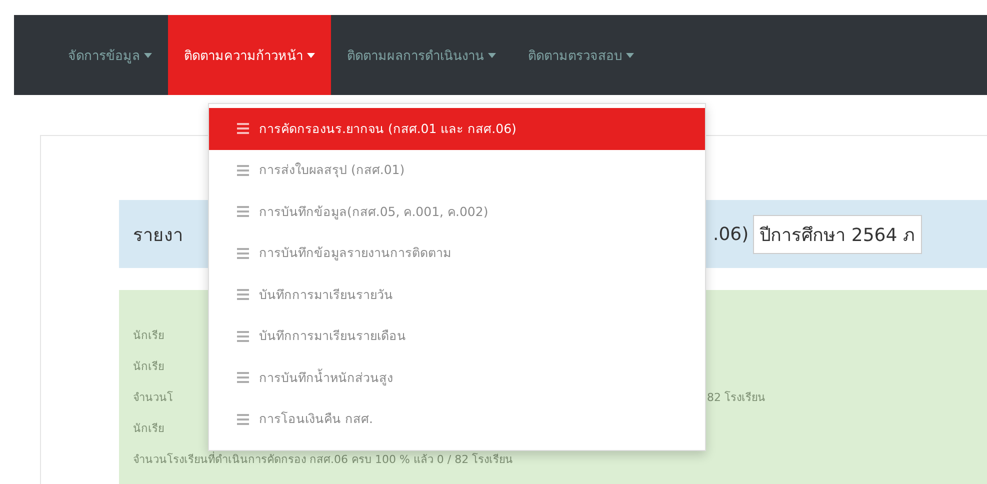 This screenshot has width=987, height=484. Describe the element at coordinates (421, 55) in the screenshot. I see `nav-menu-item: ติดตามผลการดำเนินงาน` at that location.